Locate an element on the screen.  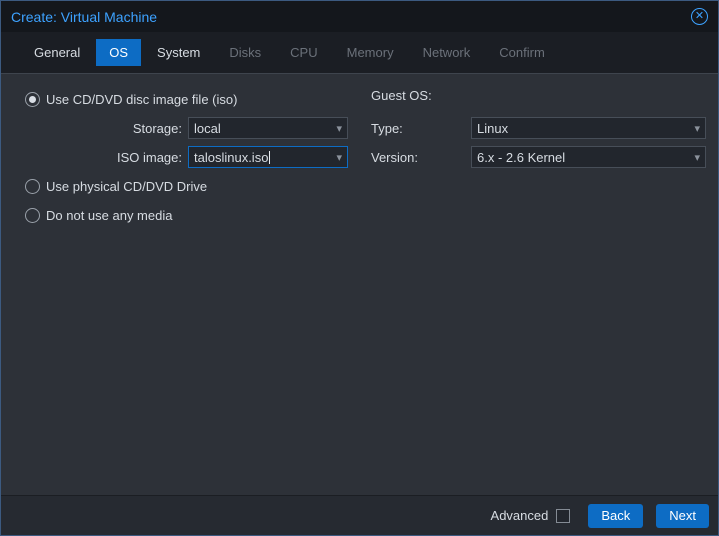
dialog-titlebar: Create: Virtual Machine ✕ is located at coordinates (359, 16).